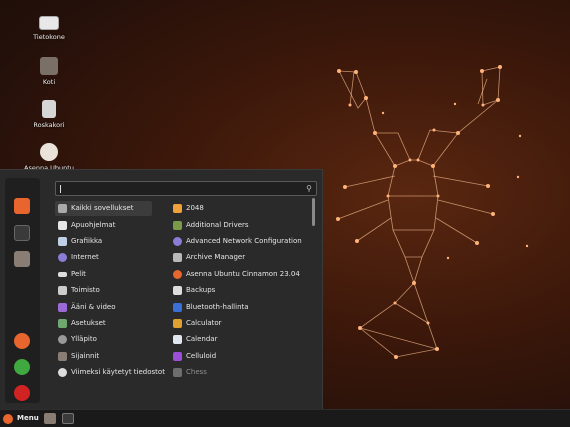 The image size is (570, 427). Describe the element at coordinates (202, 339) in the screenshot. I see `app-label: Calendar` at that location.